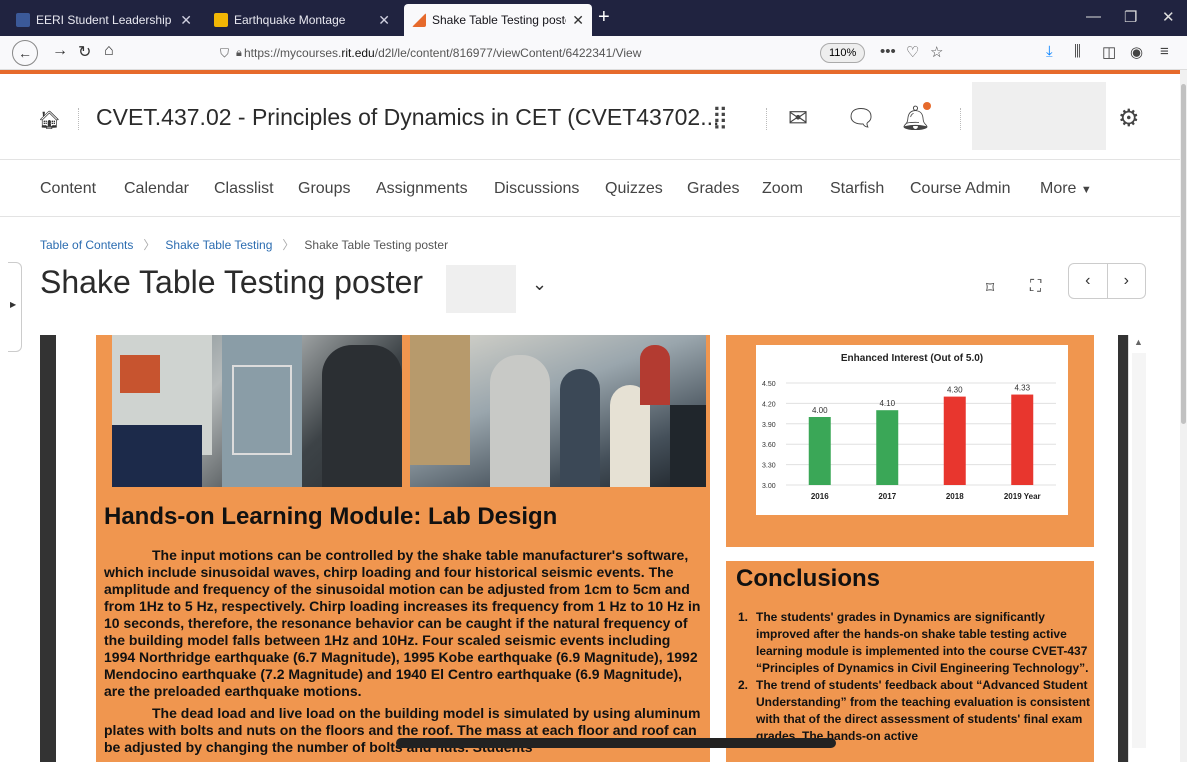 Image resolution: width=1187 pixels, height=762 pixels. What do you see at coordinates (713, 189) in the screenshot?
I see `nav-grades: Grades` at bounding box center [713, 189].